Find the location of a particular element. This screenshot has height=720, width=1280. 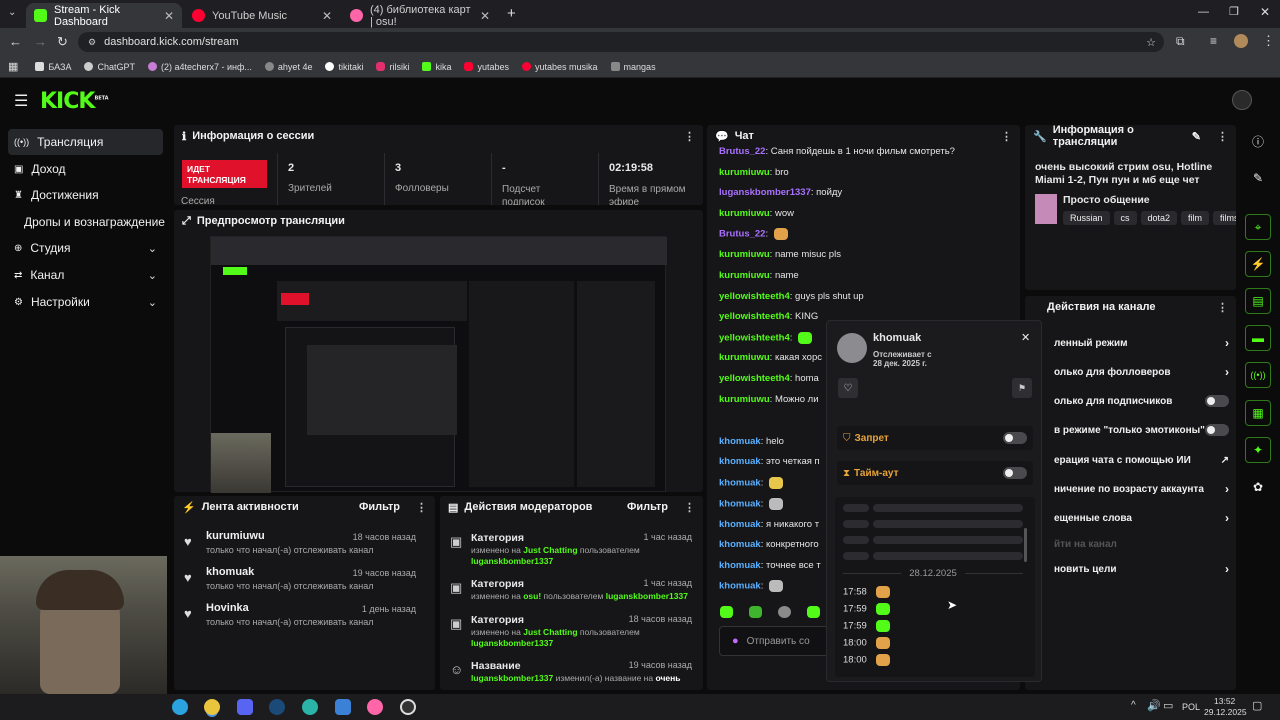

edit-pencil-icon: ✎ is located at coordinates (1196, 136).